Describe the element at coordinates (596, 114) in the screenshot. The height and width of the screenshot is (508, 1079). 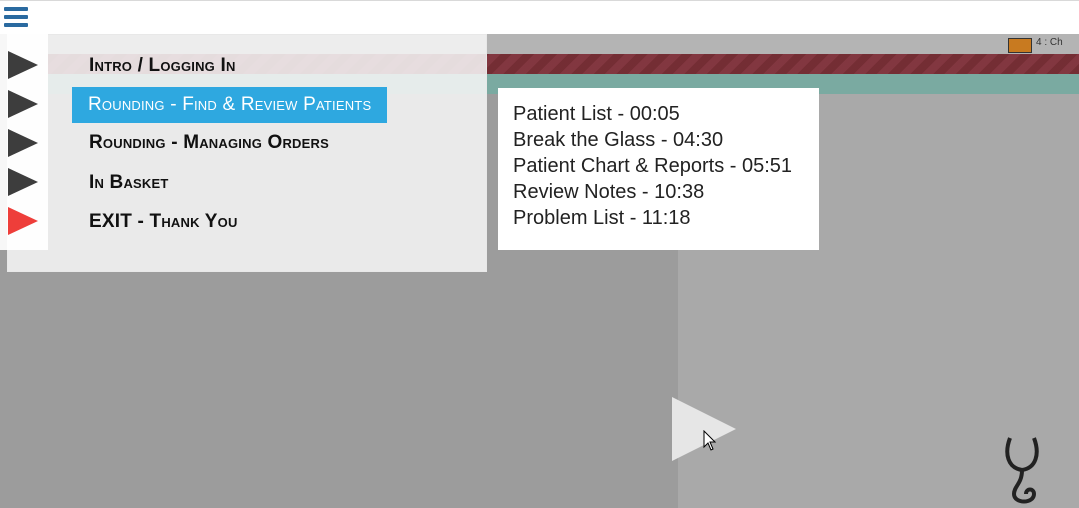
I see `chapter-item: Patient List - 00:05` at that location.